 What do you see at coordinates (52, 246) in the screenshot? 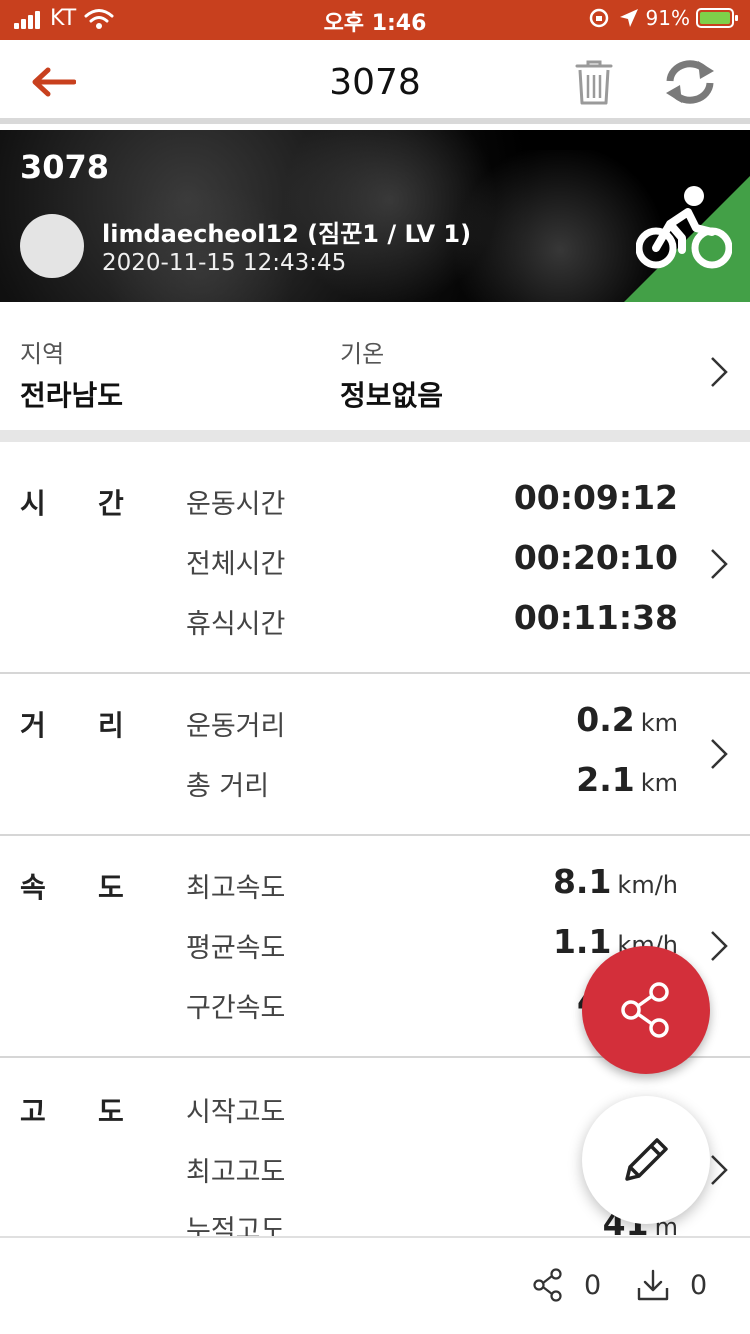
I see `avatar` at bounding box center [52, 246].